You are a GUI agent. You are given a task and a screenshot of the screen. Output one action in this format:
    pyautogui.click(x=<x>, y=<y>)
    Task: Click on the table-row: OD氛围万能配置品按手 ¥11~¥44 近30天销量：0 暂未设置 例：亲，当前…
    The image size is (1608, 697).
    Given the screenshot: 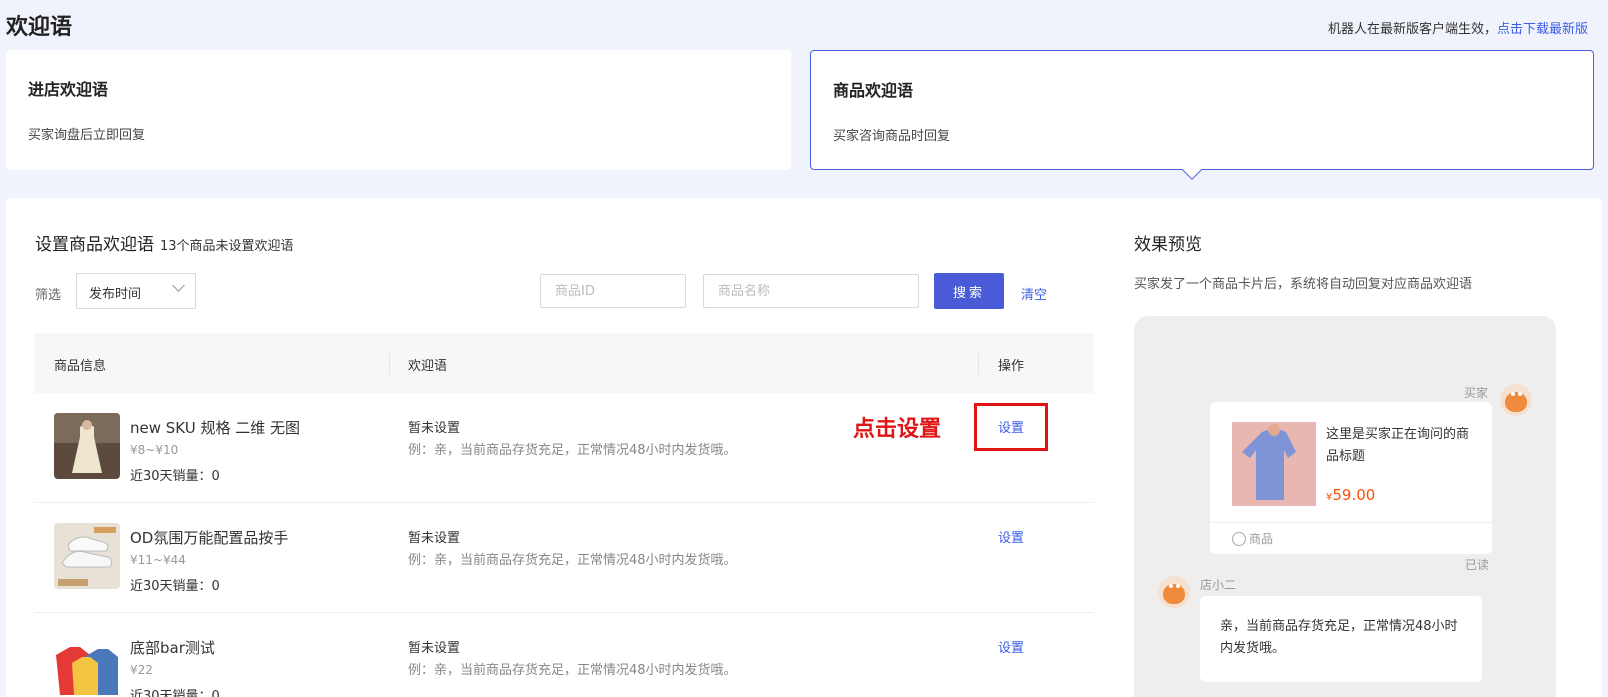 What is the action you would take?
    pyautogui.click(x=564, y=558)
    